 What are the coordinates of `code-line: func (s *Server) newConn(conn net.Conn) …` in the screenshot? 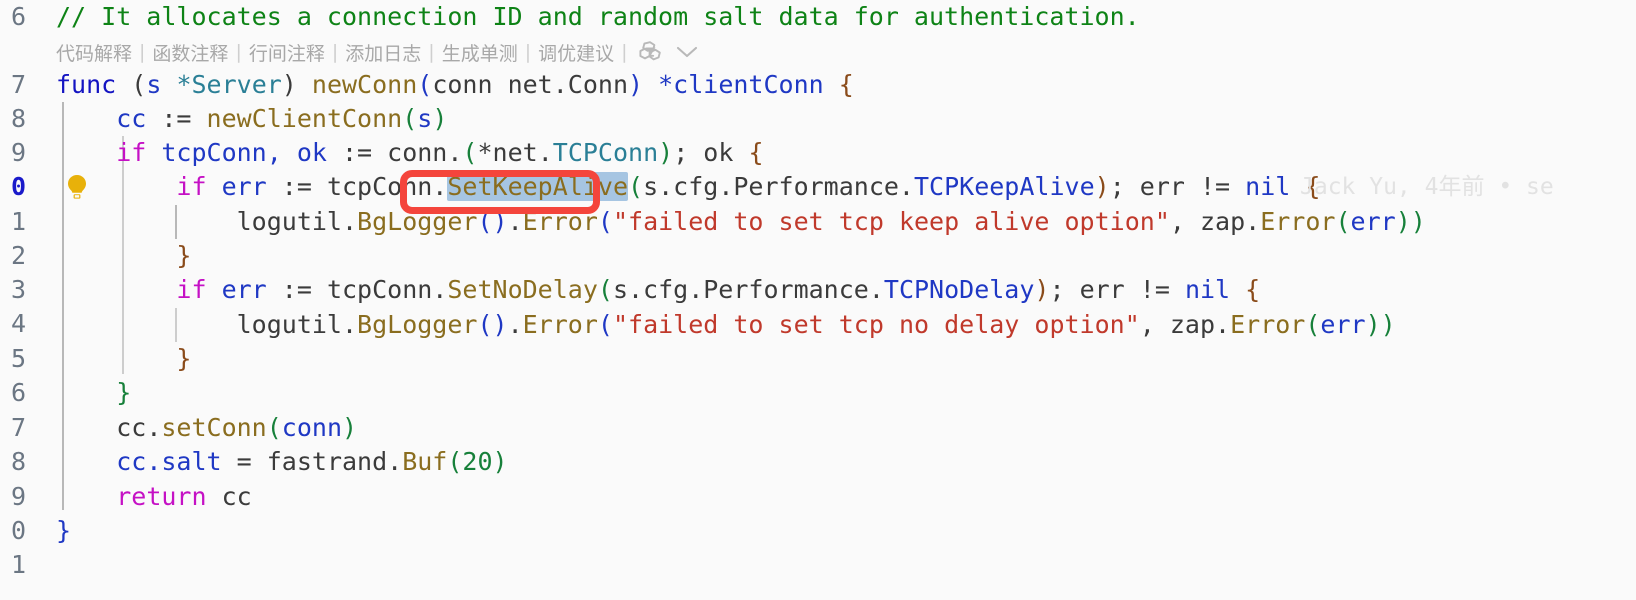 It's located at (455, 85).